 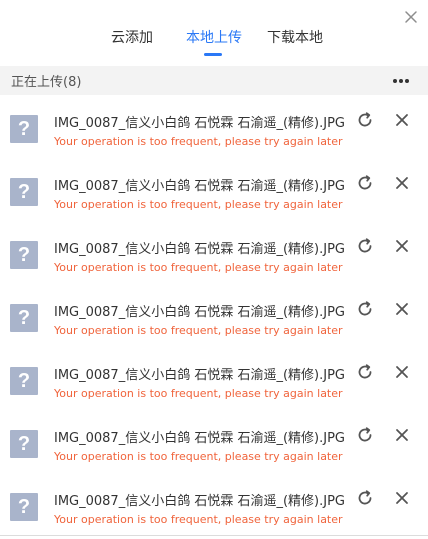 What do you see at coordinates (411, 17) in the screenshot?
I see `close-icon` at bounding box center [411, 17].